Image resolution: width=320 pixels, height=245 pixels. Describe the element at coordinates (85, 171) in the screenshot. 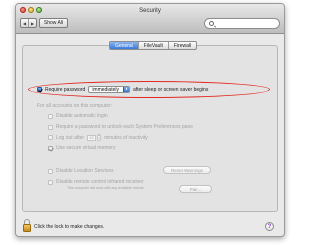

I see `disable-location-label: Disable Location Services` at that location.